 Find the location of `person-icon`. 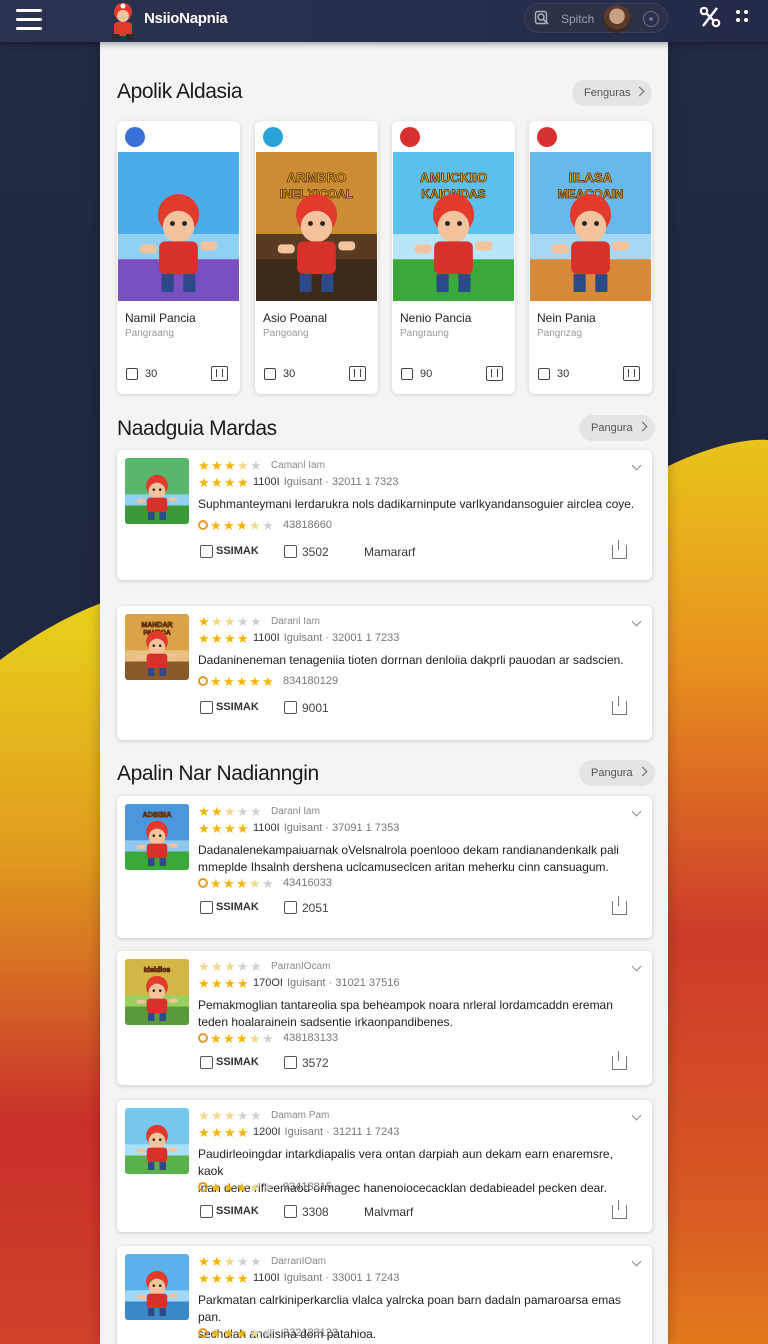

person-icon is located at coordinates (135, 137).